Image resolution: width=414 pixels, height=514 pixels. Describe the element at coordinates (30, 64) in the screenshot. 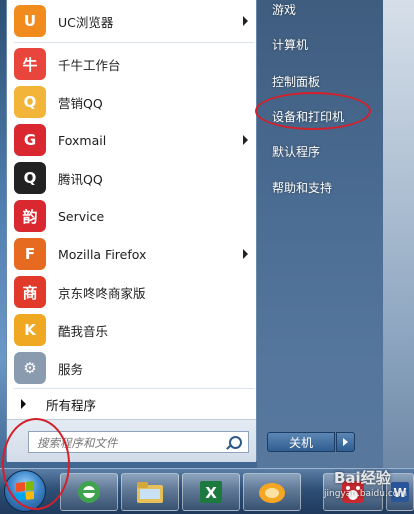

I see `qianniu-icon: 牛` at that location.